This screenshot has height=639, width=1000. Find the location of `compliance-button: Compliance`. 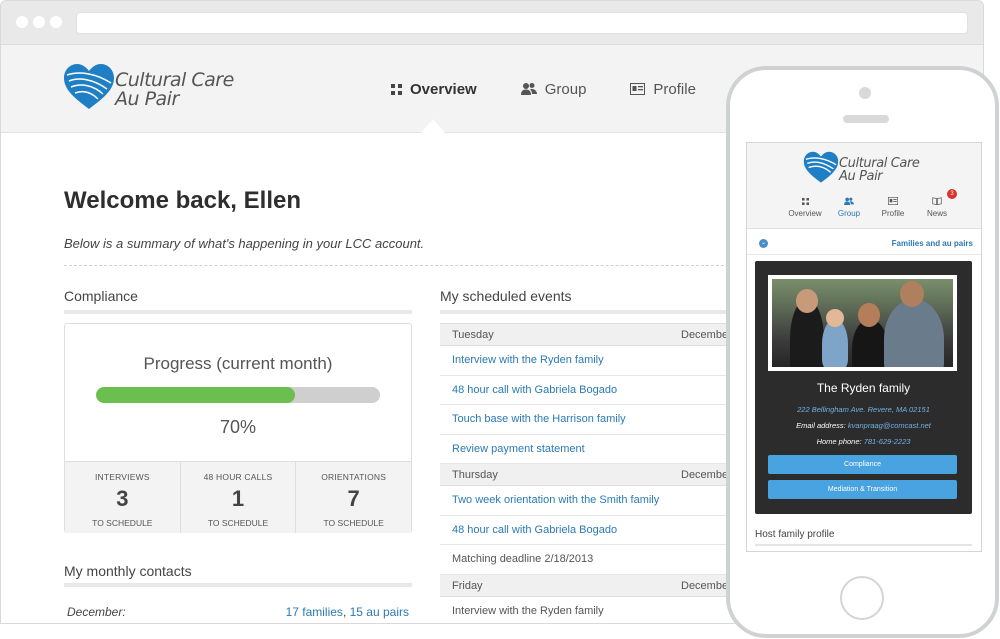

compliance-button: Compliance is located at coordinates (862, 464).